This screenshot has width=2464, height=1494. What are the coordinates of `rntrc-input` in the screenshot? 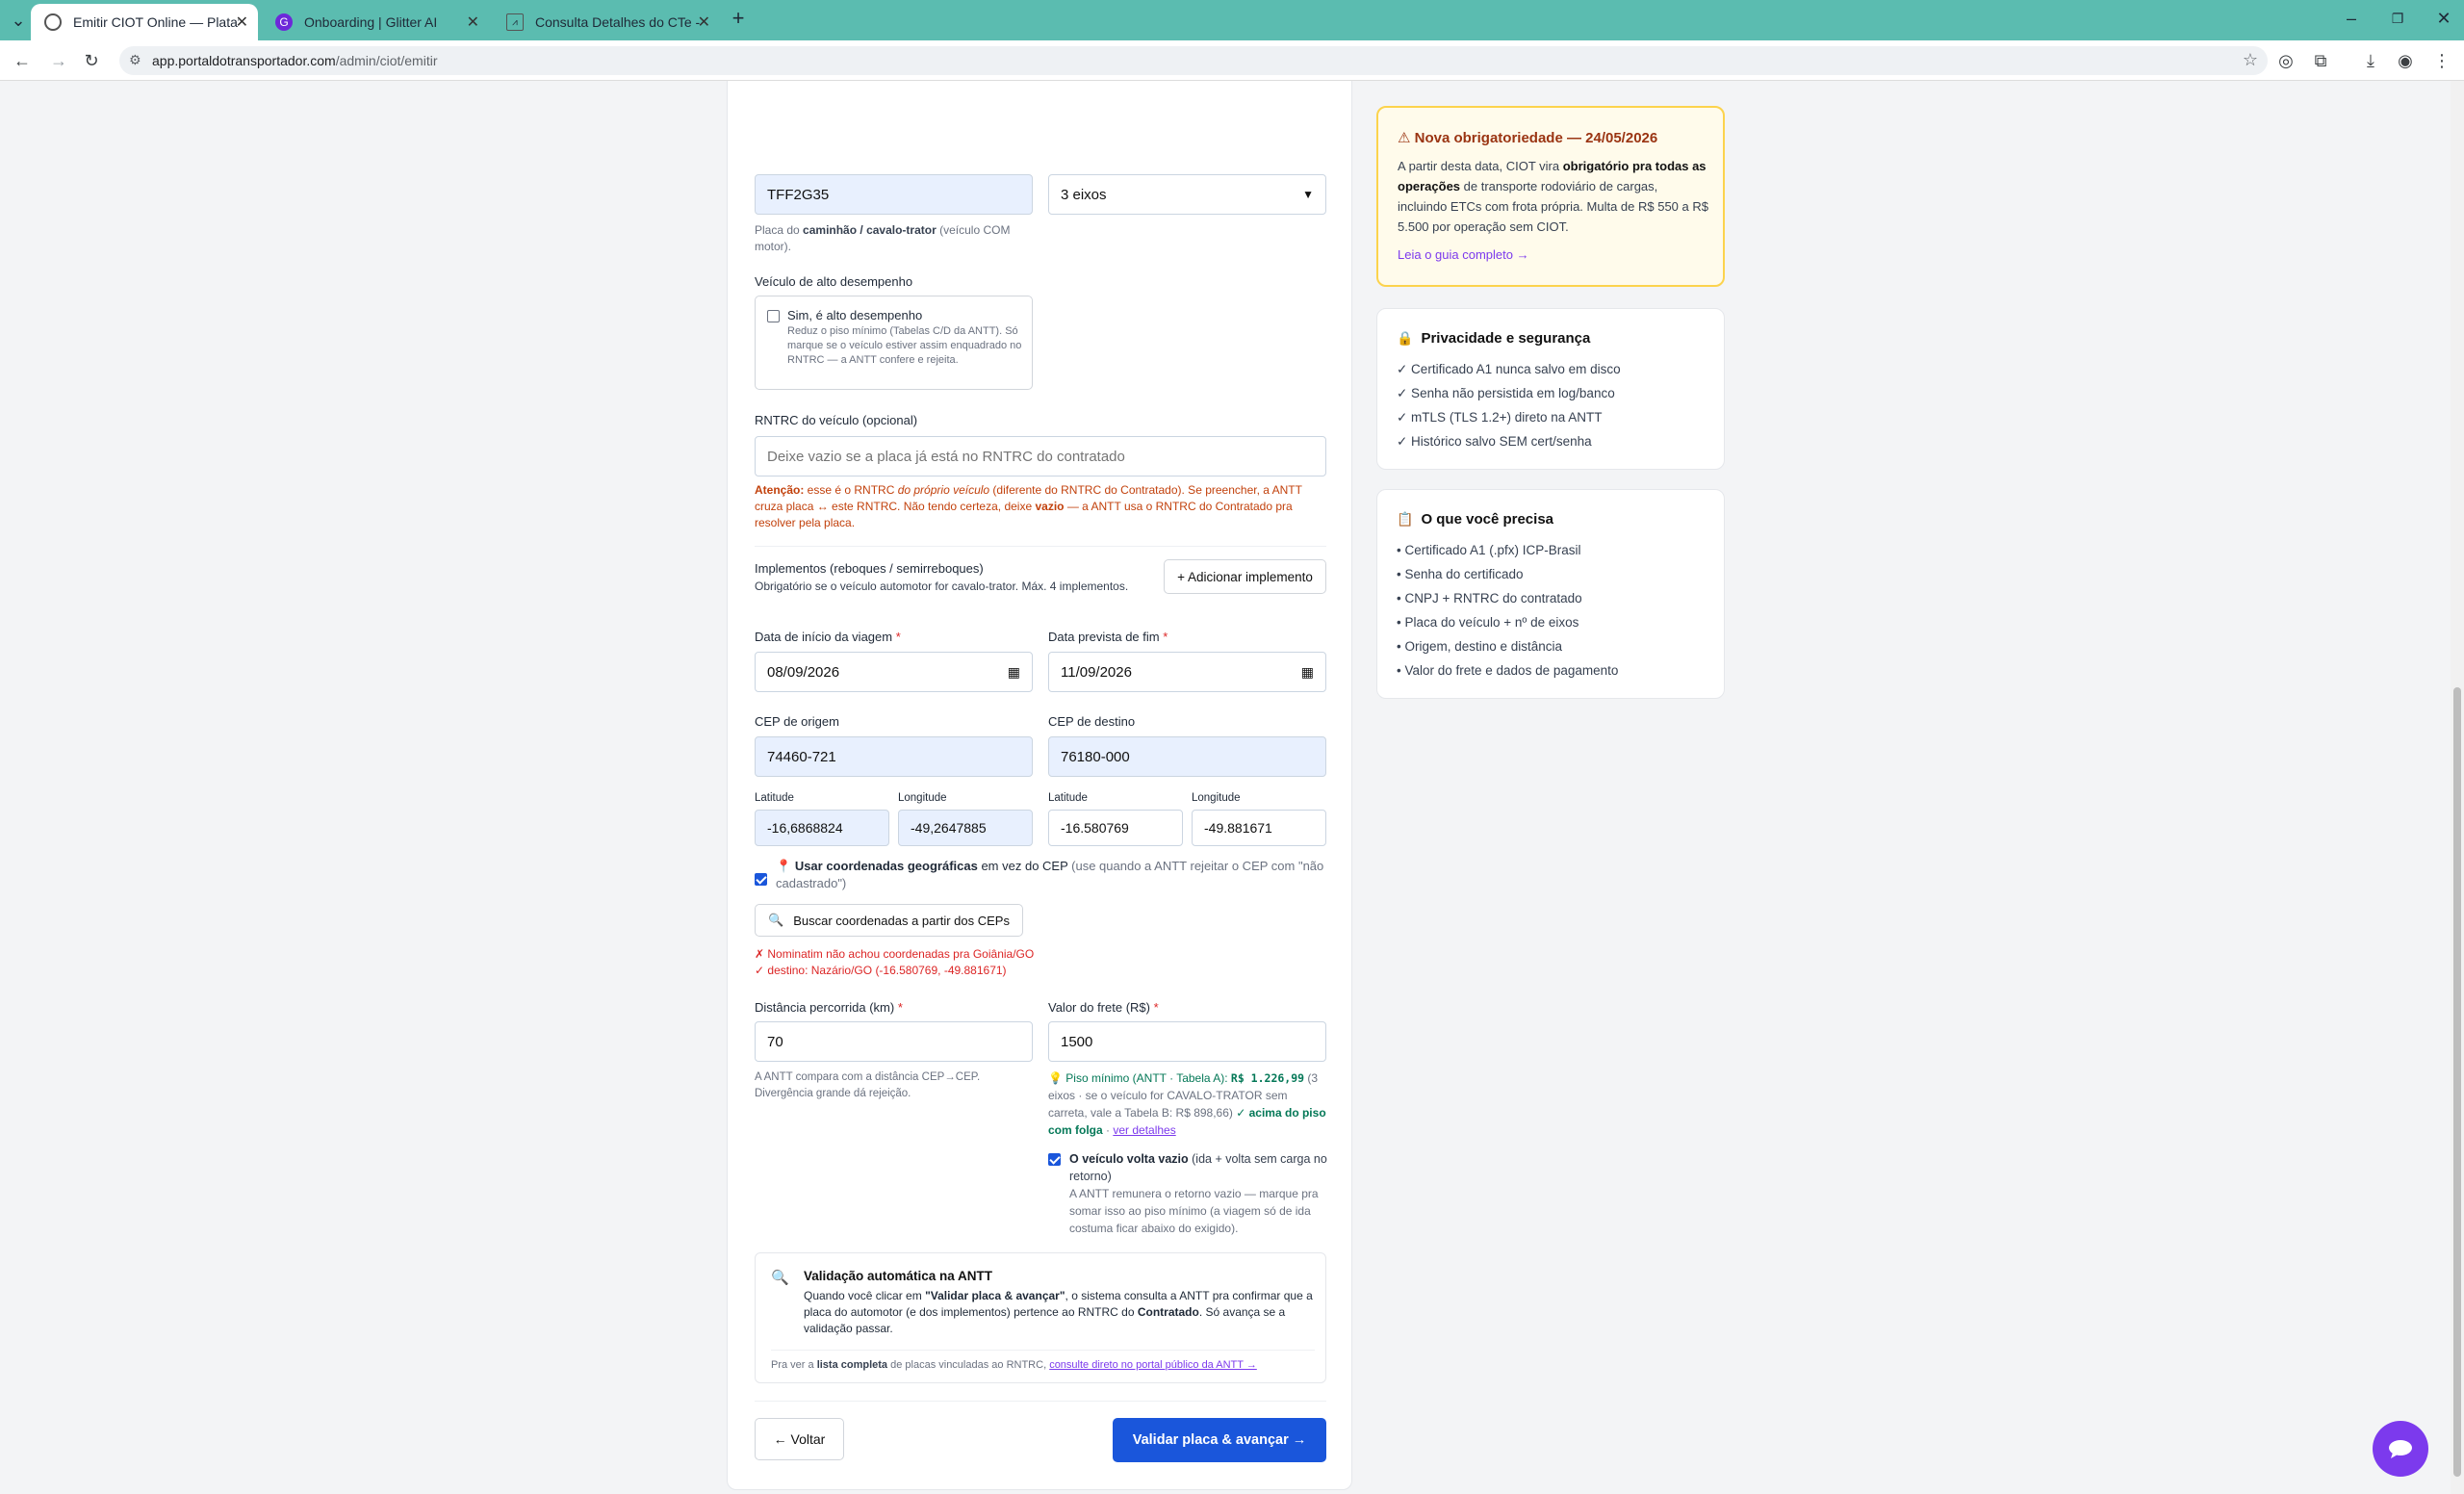 It's located at (1040, 456).